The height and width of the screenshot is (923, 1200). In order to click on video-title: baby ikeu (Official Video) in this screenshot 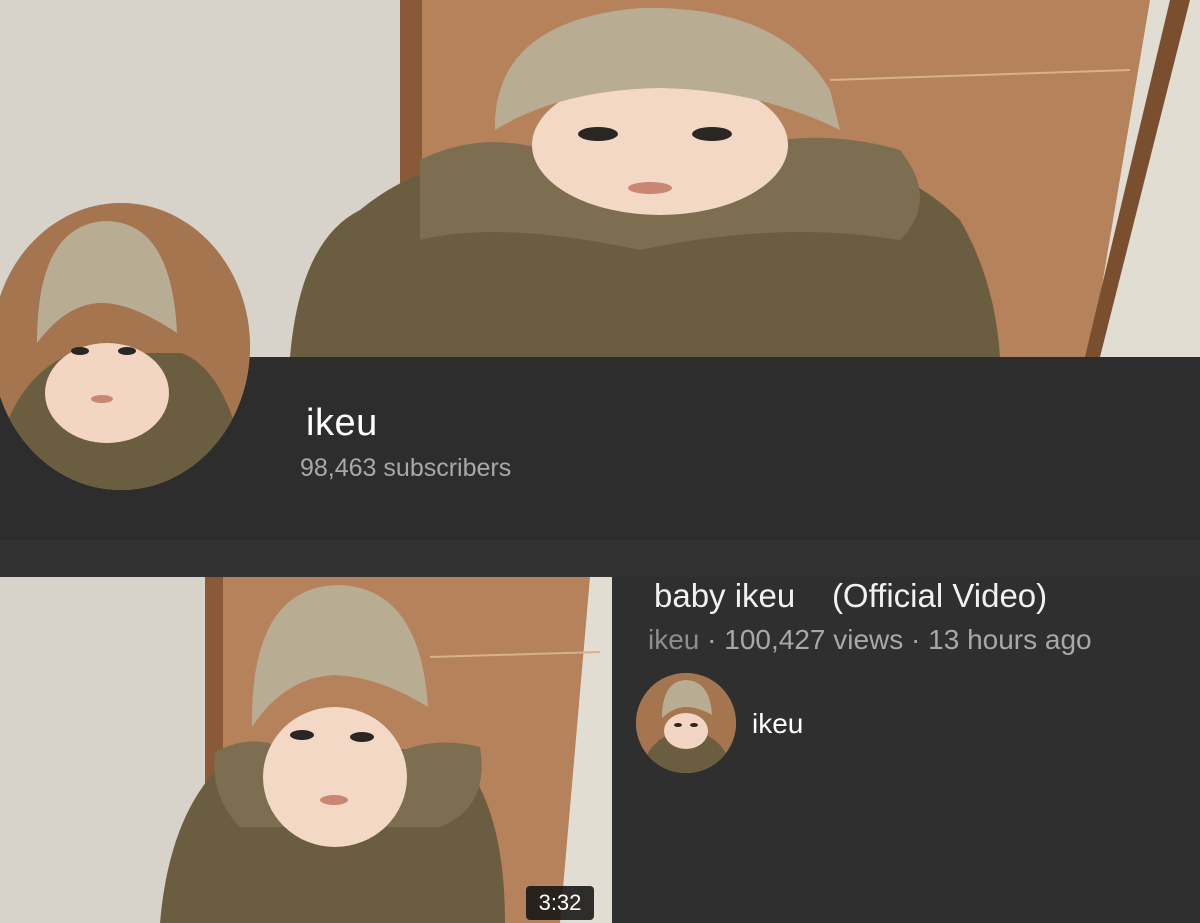, I will do `click(850, 596)`.